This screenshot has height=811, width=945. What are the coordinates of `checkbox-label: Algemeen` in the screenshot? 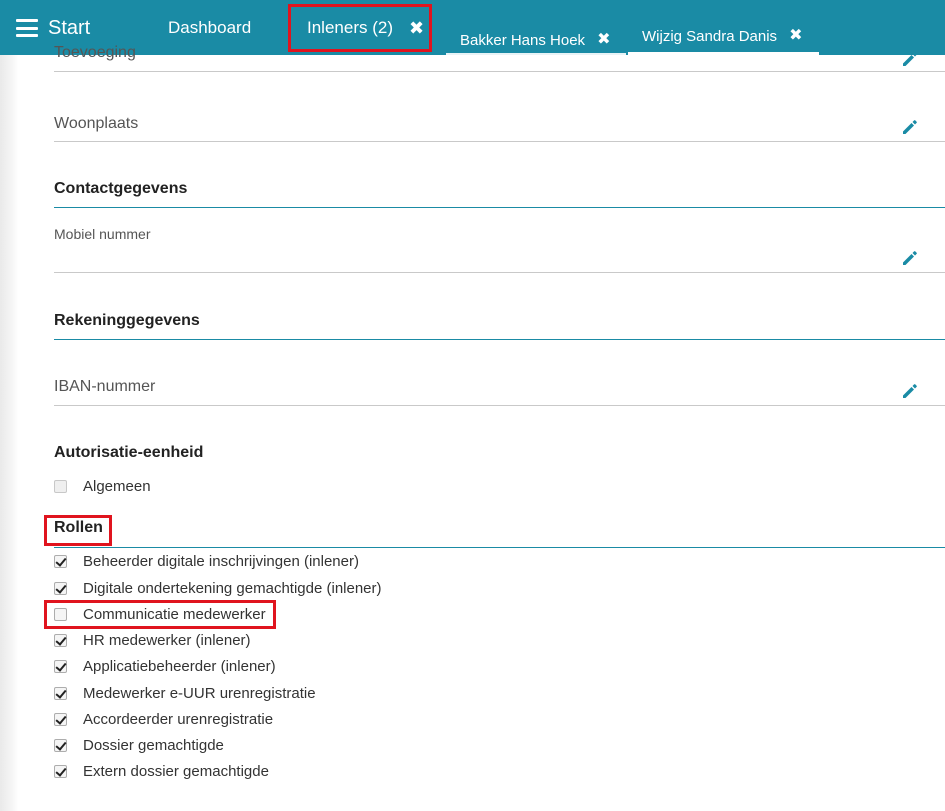 It's located at (117, 486).